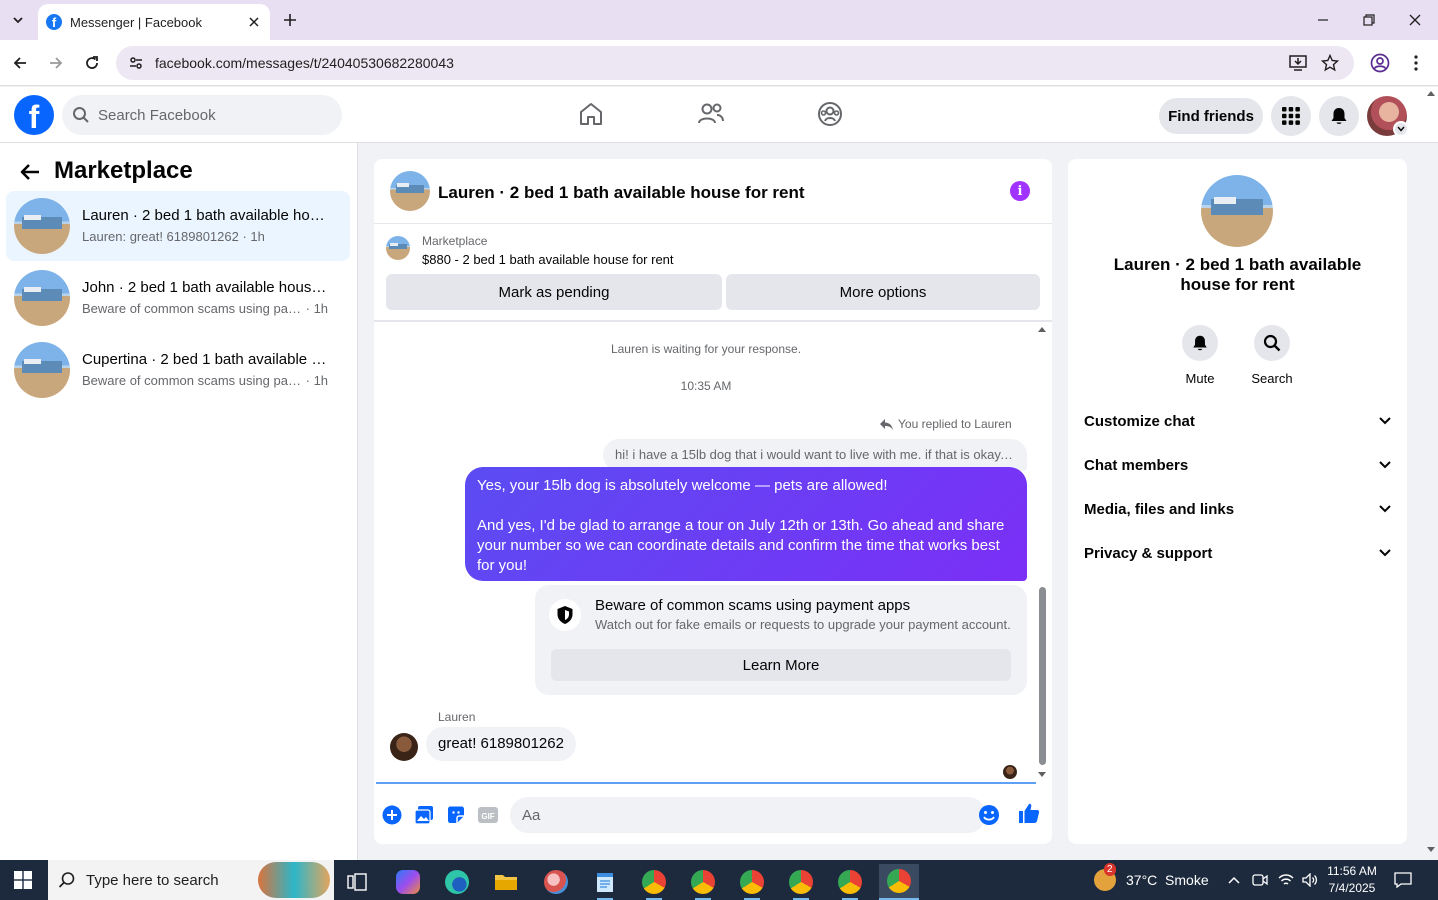 The image size is (1438, 900). What do you see at coordinates (410, 191) in the screenshot?
I see `chat-header-thumbnail` at bounding box center [410, 191].